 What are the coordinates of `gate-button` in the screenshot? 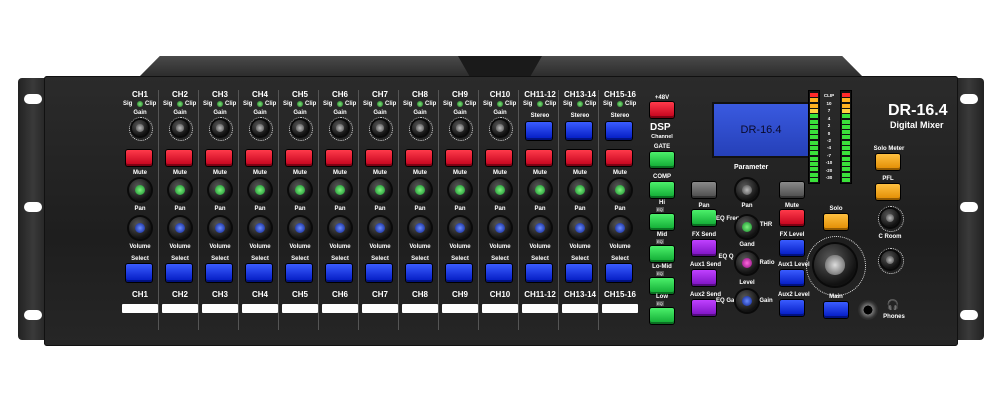 It's located at (662, 160).